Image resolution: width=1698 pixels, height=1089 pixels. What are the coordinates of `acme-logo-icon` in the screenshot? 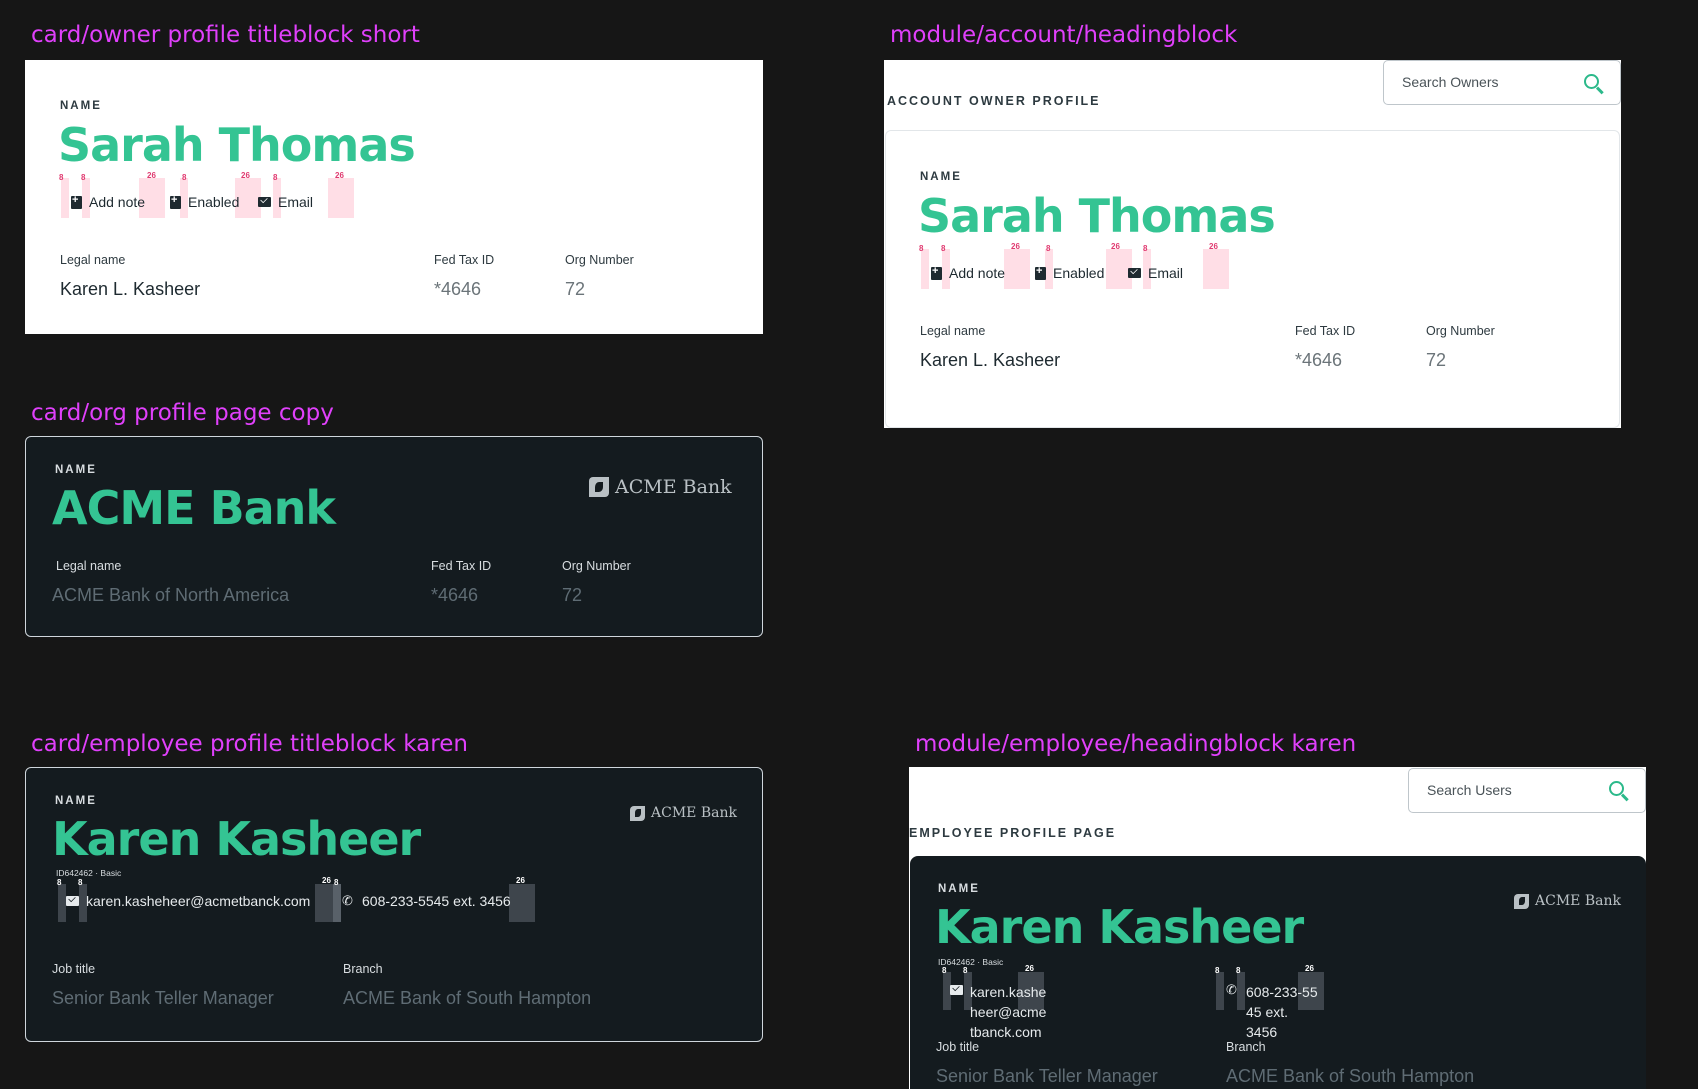 It's located at (637, 813).